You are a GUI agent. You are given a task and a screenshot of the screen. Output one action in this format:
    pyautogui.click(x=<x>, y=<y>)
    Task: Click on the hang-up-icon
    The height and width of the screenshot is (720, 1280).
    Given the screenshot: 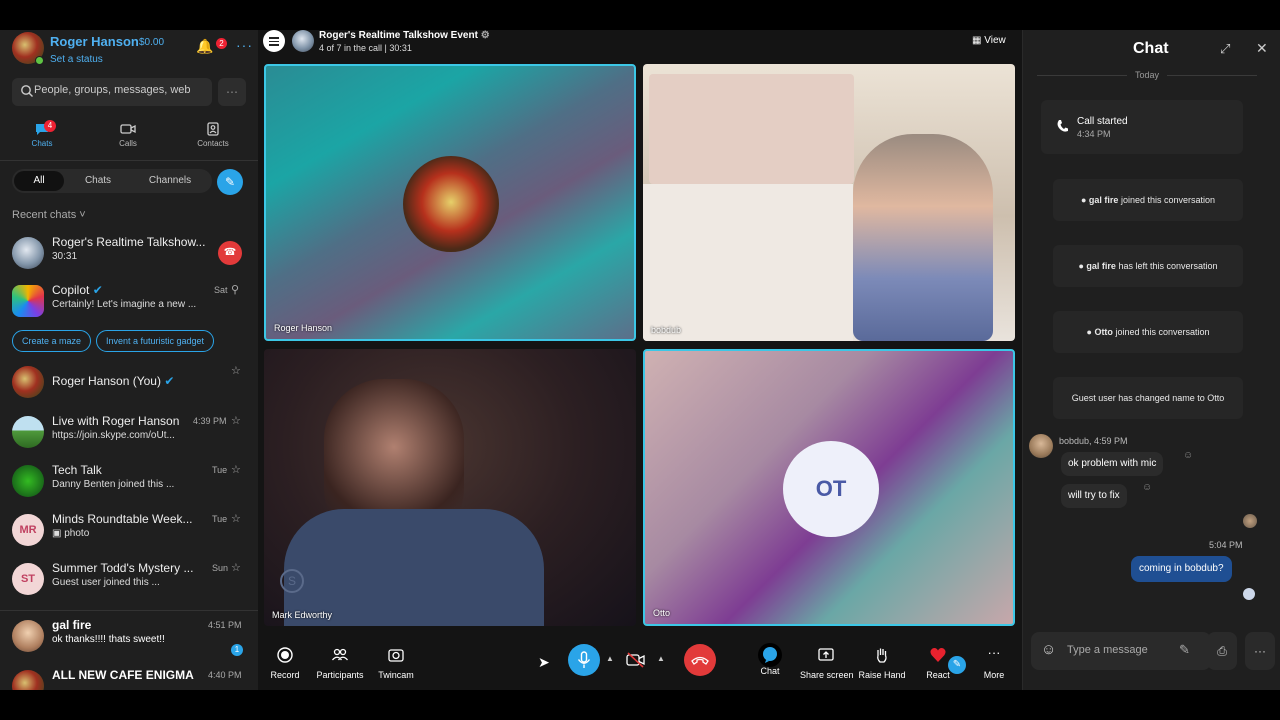 What is the action you would take?
    pyautogui.click(x=700, y=660)
    